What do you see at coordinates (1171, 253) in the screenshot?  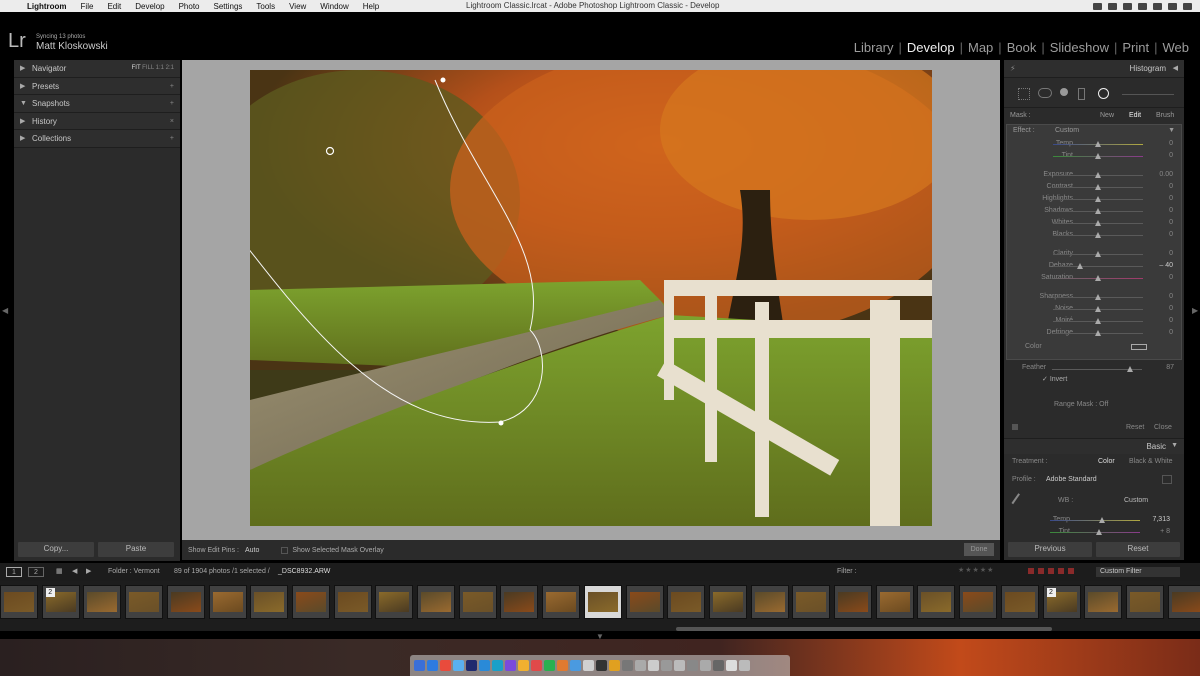 I see `clarity-value: 0` at bounding box center [1171, 253].